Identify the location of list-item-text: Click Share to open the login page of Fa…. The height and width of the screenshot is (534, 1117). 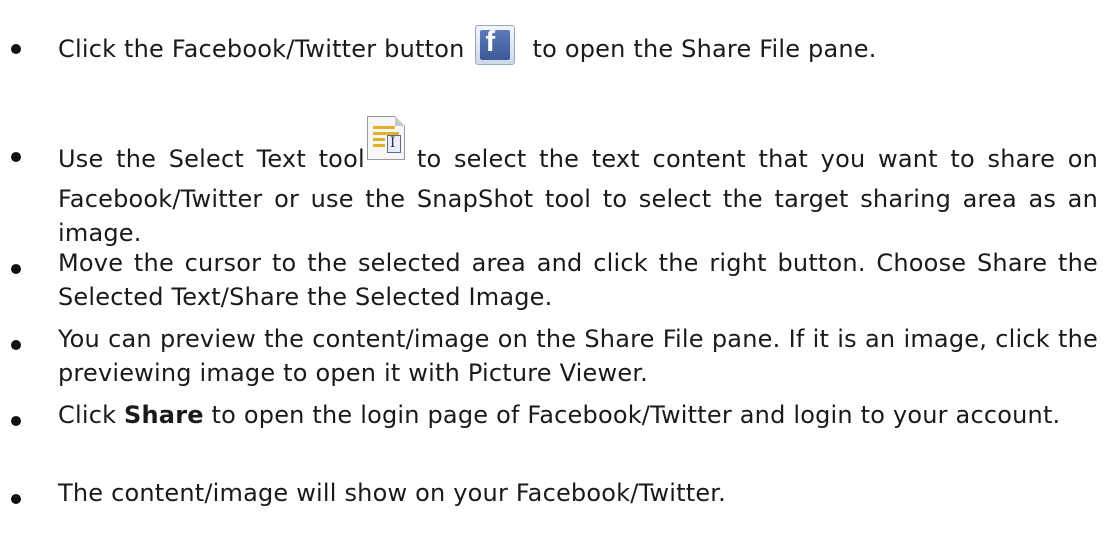
(578, 415).